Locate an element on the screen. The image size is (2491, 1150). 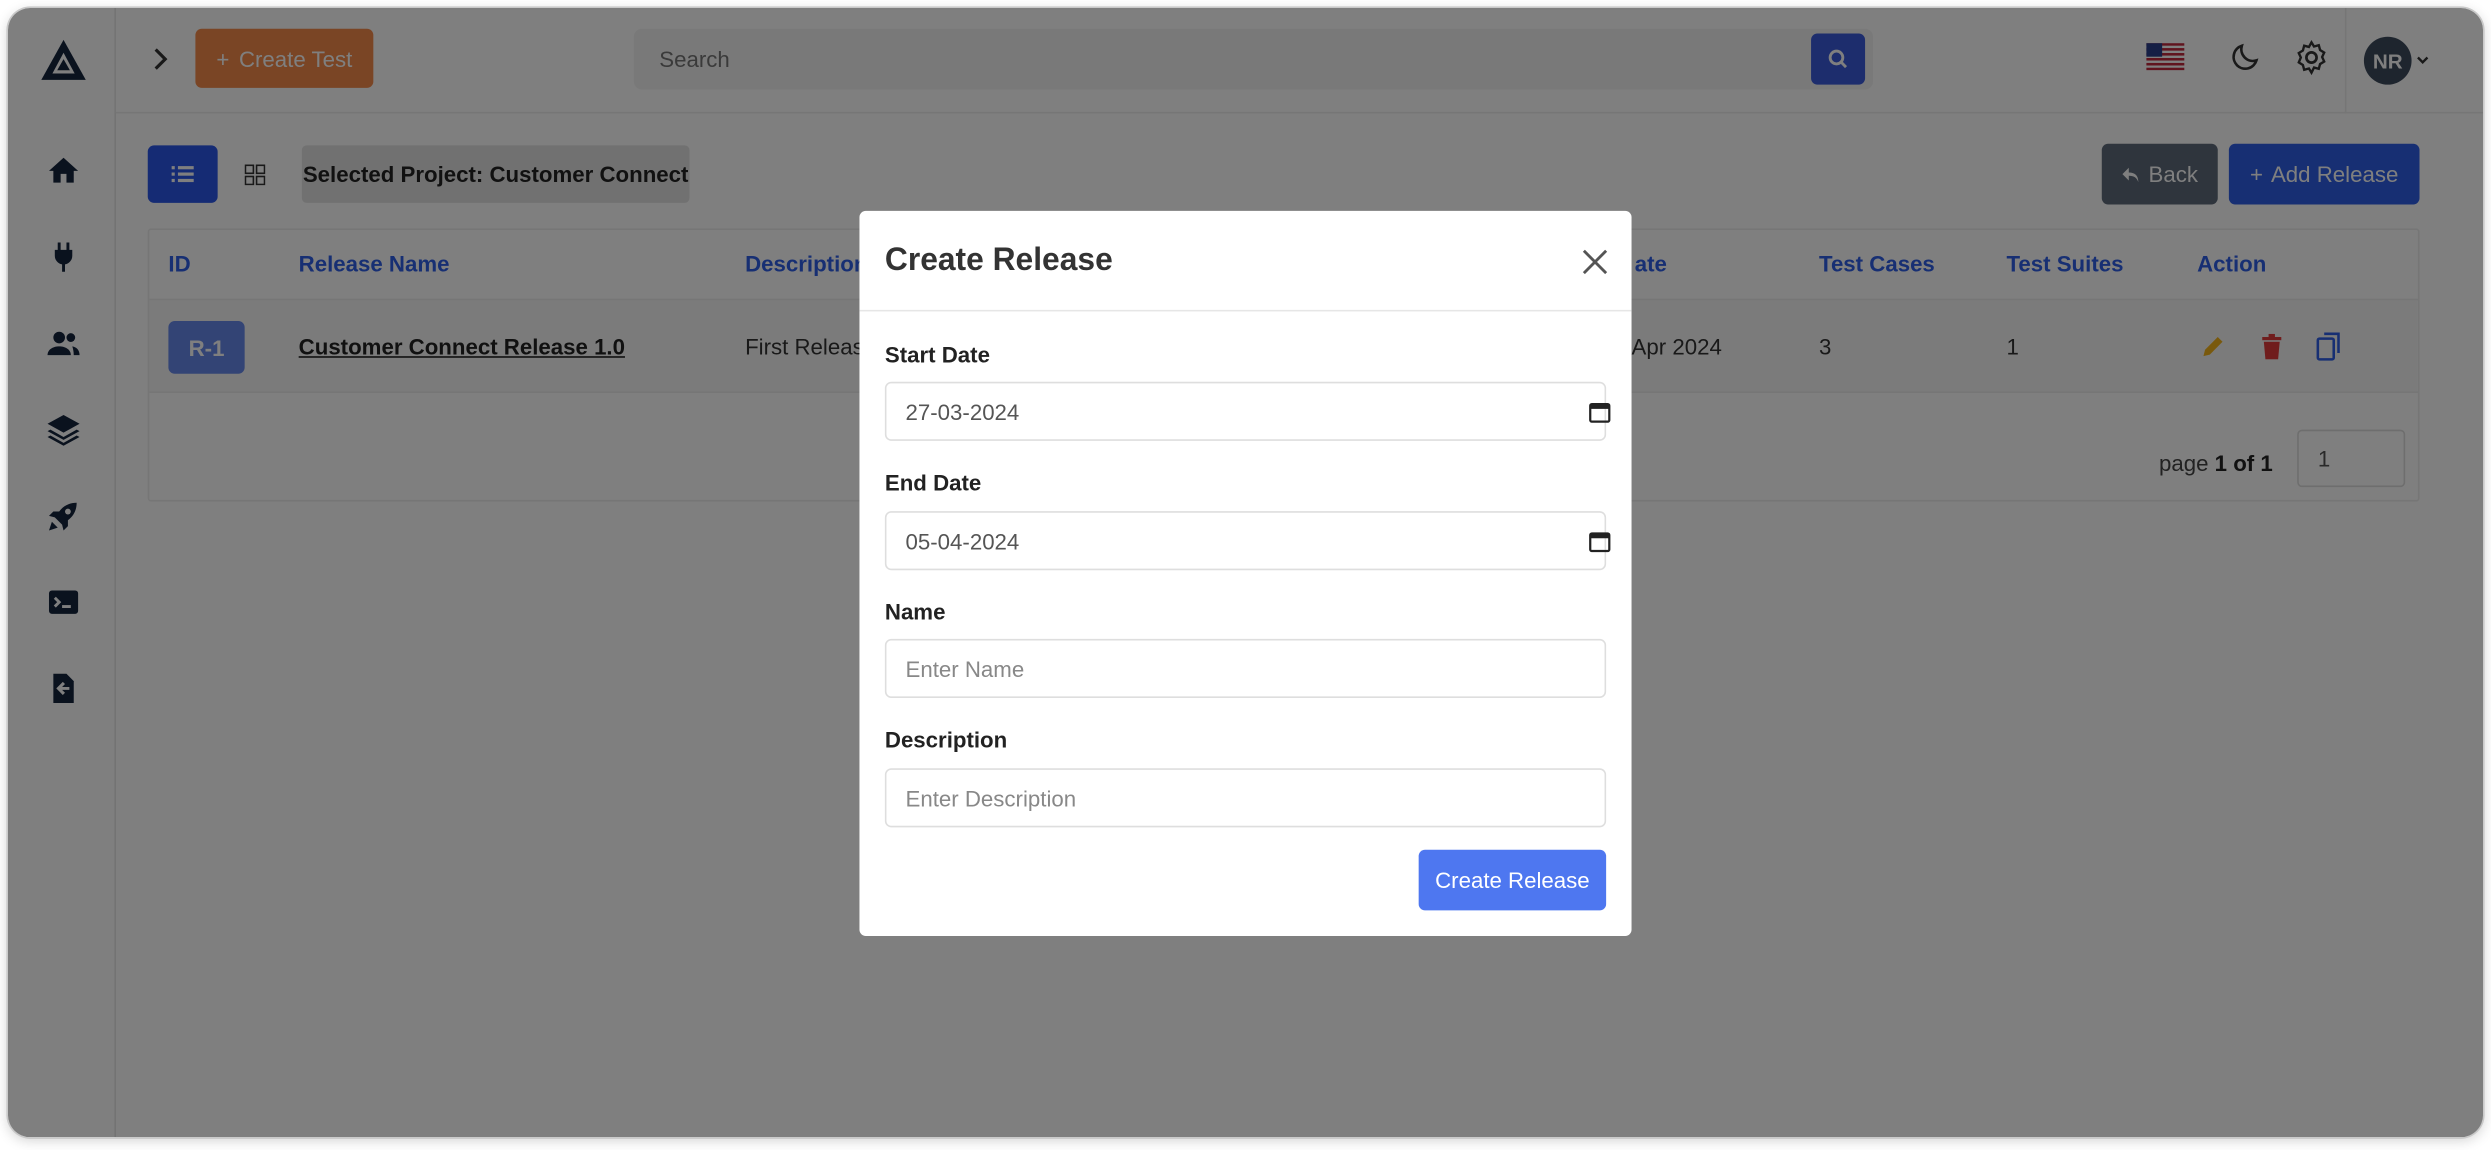
modal-divider is located at coordinates (1245, 310).